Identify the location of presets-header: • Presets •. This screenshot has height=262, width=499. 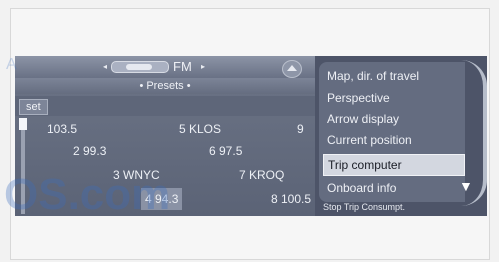
(165, 86).